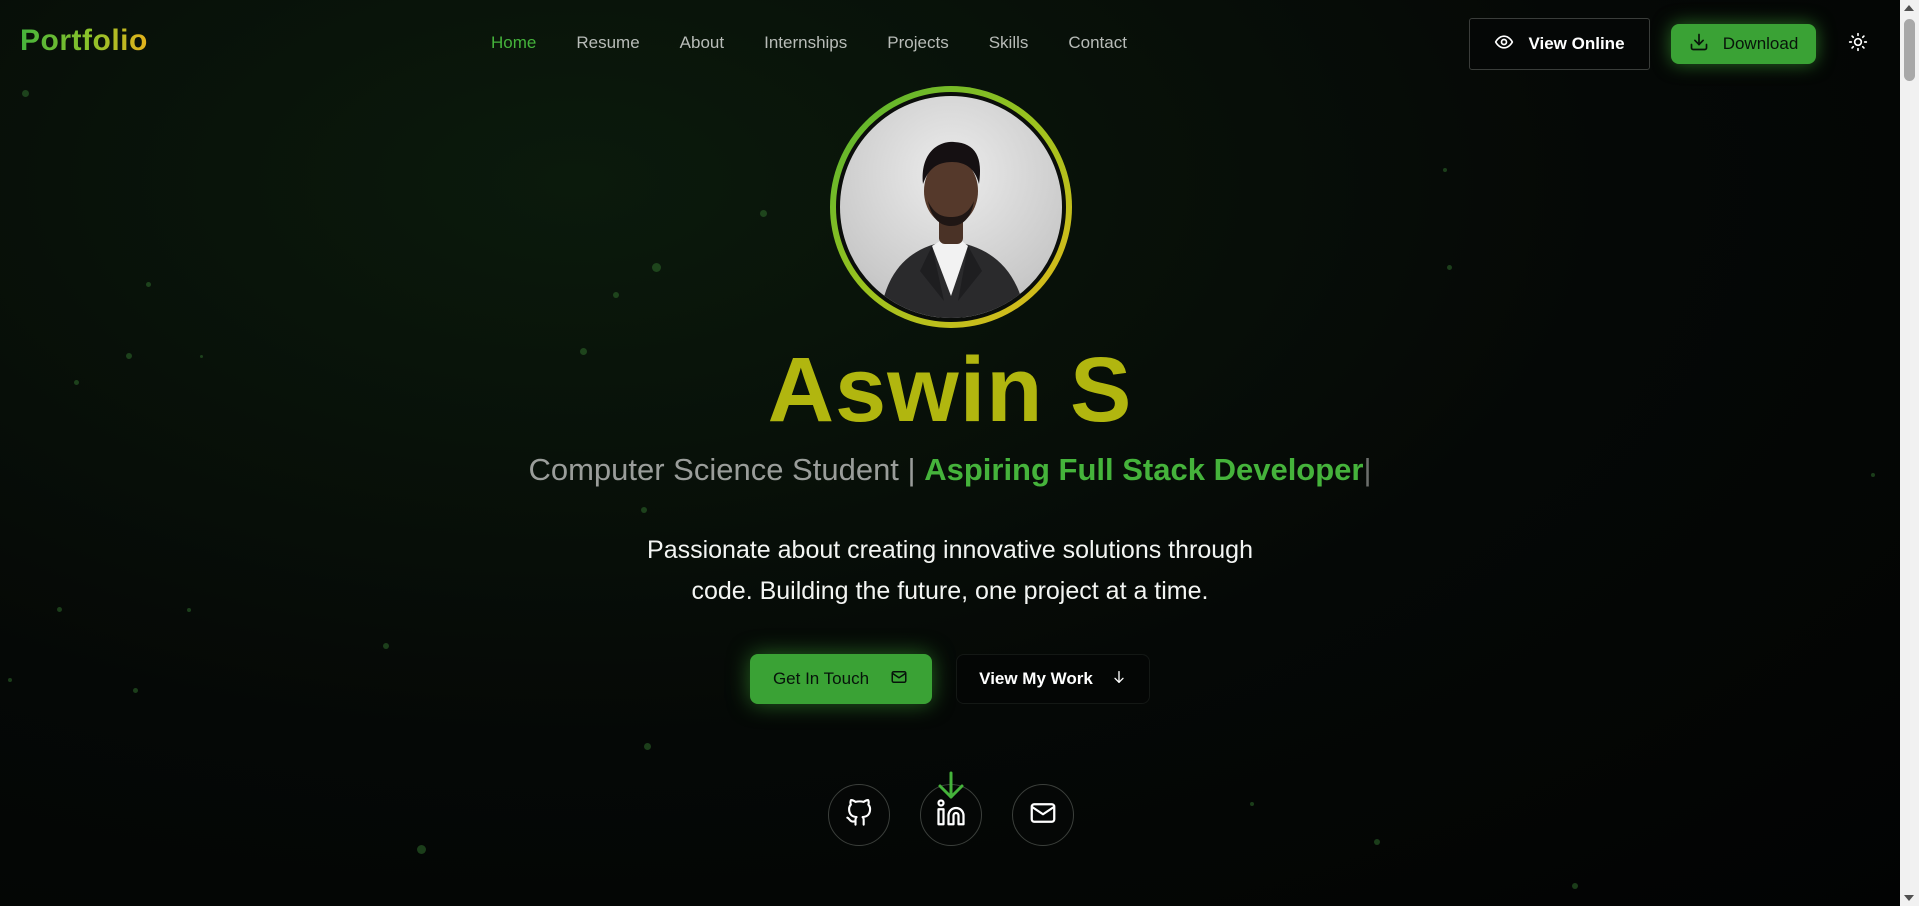 This screenshot has width=1919, height=906. Describe the element at coordinates (917, 43) in the screenshot. I see `nav-item-projects: Projects` at that location.